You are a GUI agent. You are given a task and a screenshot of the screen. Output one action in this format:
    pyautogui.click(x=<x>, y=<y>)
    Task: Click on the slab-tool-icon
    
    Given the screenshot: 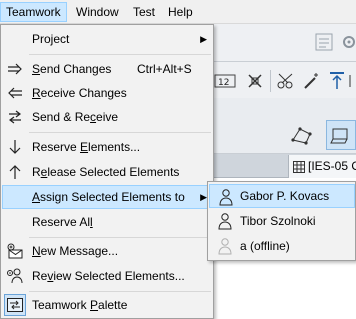 What is the action you would take?
    pyautogui.click(x=339, y=136)
    